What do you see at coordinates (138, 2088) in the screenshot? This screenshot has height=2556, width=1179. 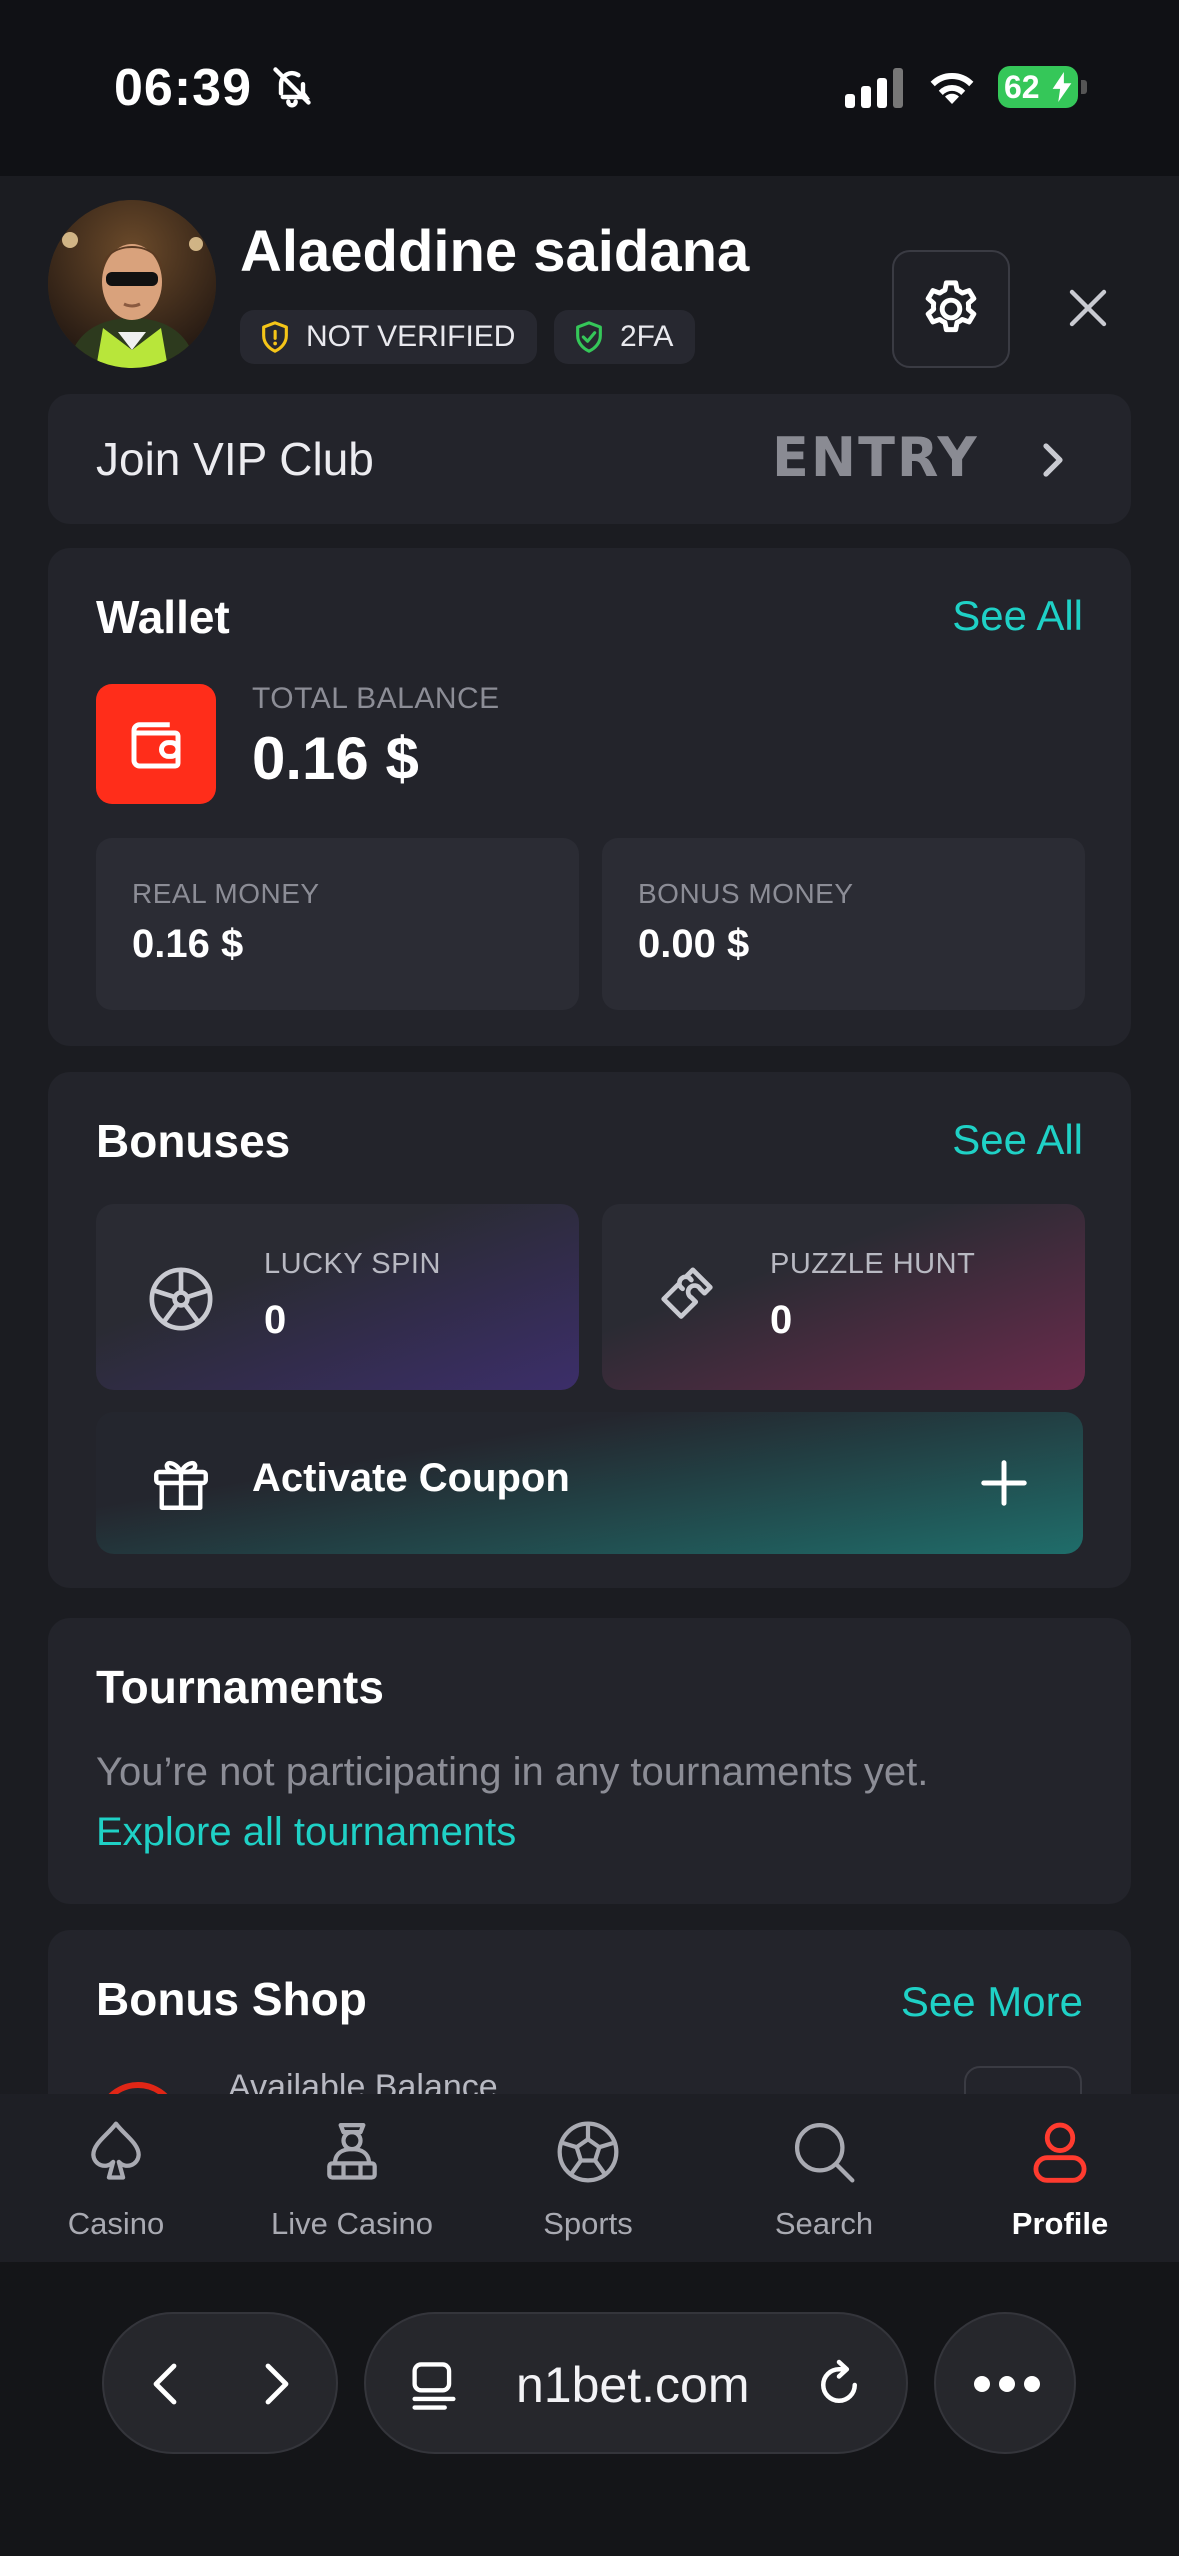 I see `coin-icon` at bounding box center [138, 2088].